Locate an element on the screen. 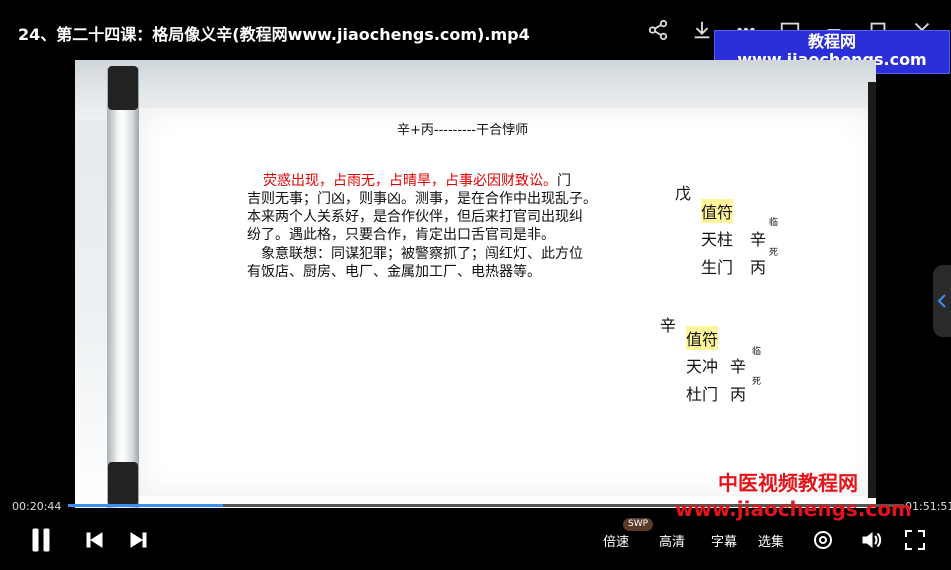 The image size is (951, 570). volume-icon is located at coordinates (872, 540).